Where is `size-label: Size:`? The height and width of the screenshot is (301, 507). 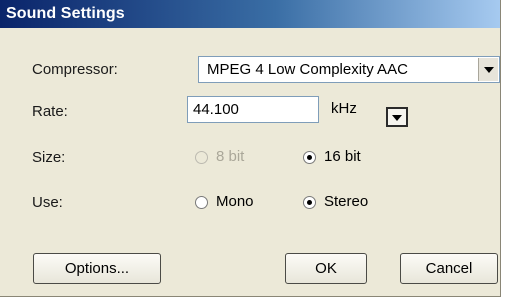 size-label: Size: is located at coordinates (49, 157).